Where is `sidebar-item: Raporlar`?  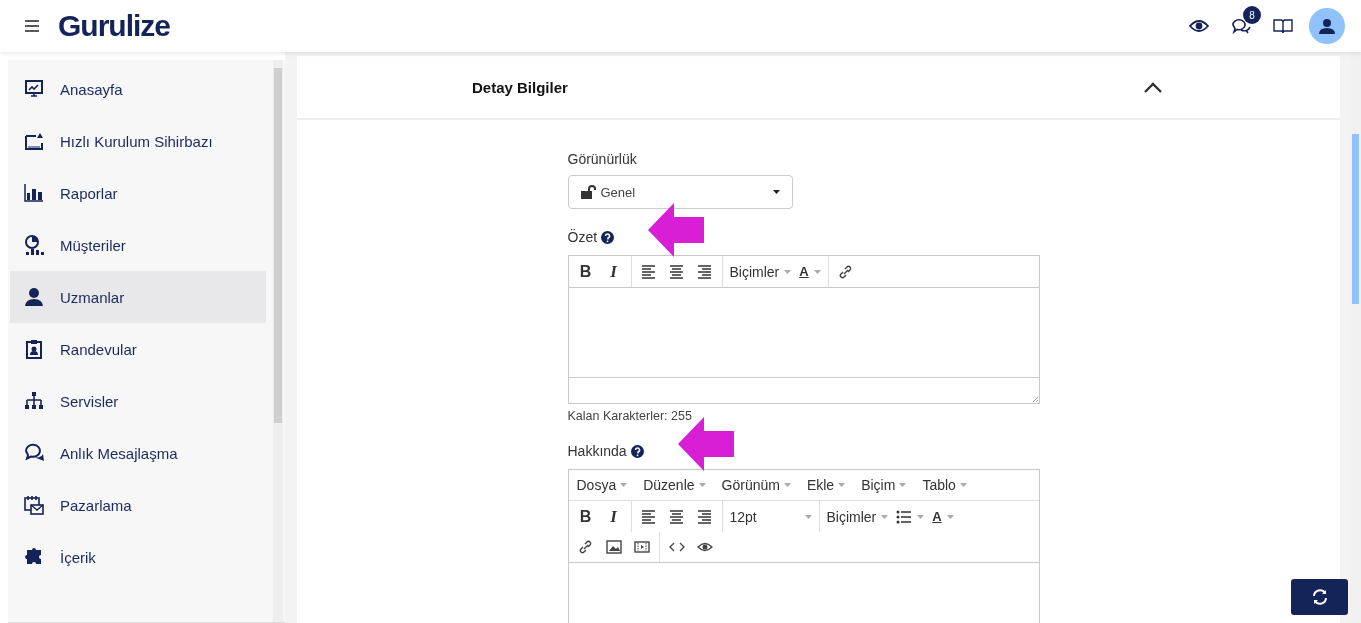
sidebar-item: Raporlar is located at coordinates (138, 193).